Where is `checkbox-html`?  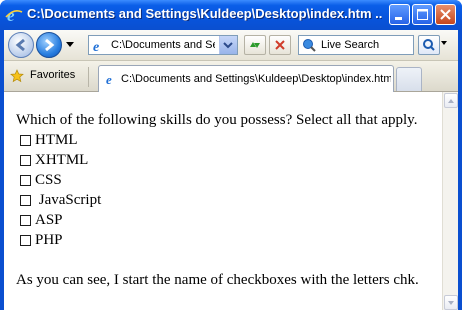 checkbox-html is located at coordinates (25, 140).